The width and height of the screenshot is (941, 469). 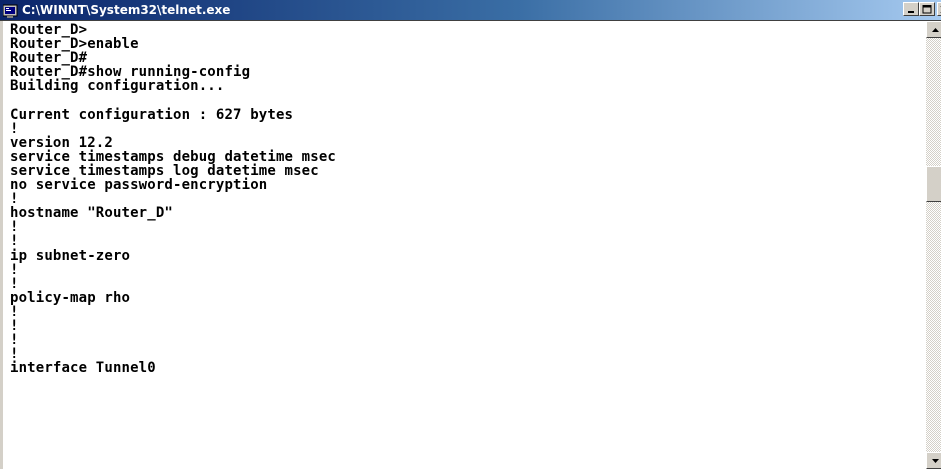 What do you see at coordinates (74, 44) in the screenshot?
I see `terminal-line: Router_D>enable` at bounding box center [74, 44].